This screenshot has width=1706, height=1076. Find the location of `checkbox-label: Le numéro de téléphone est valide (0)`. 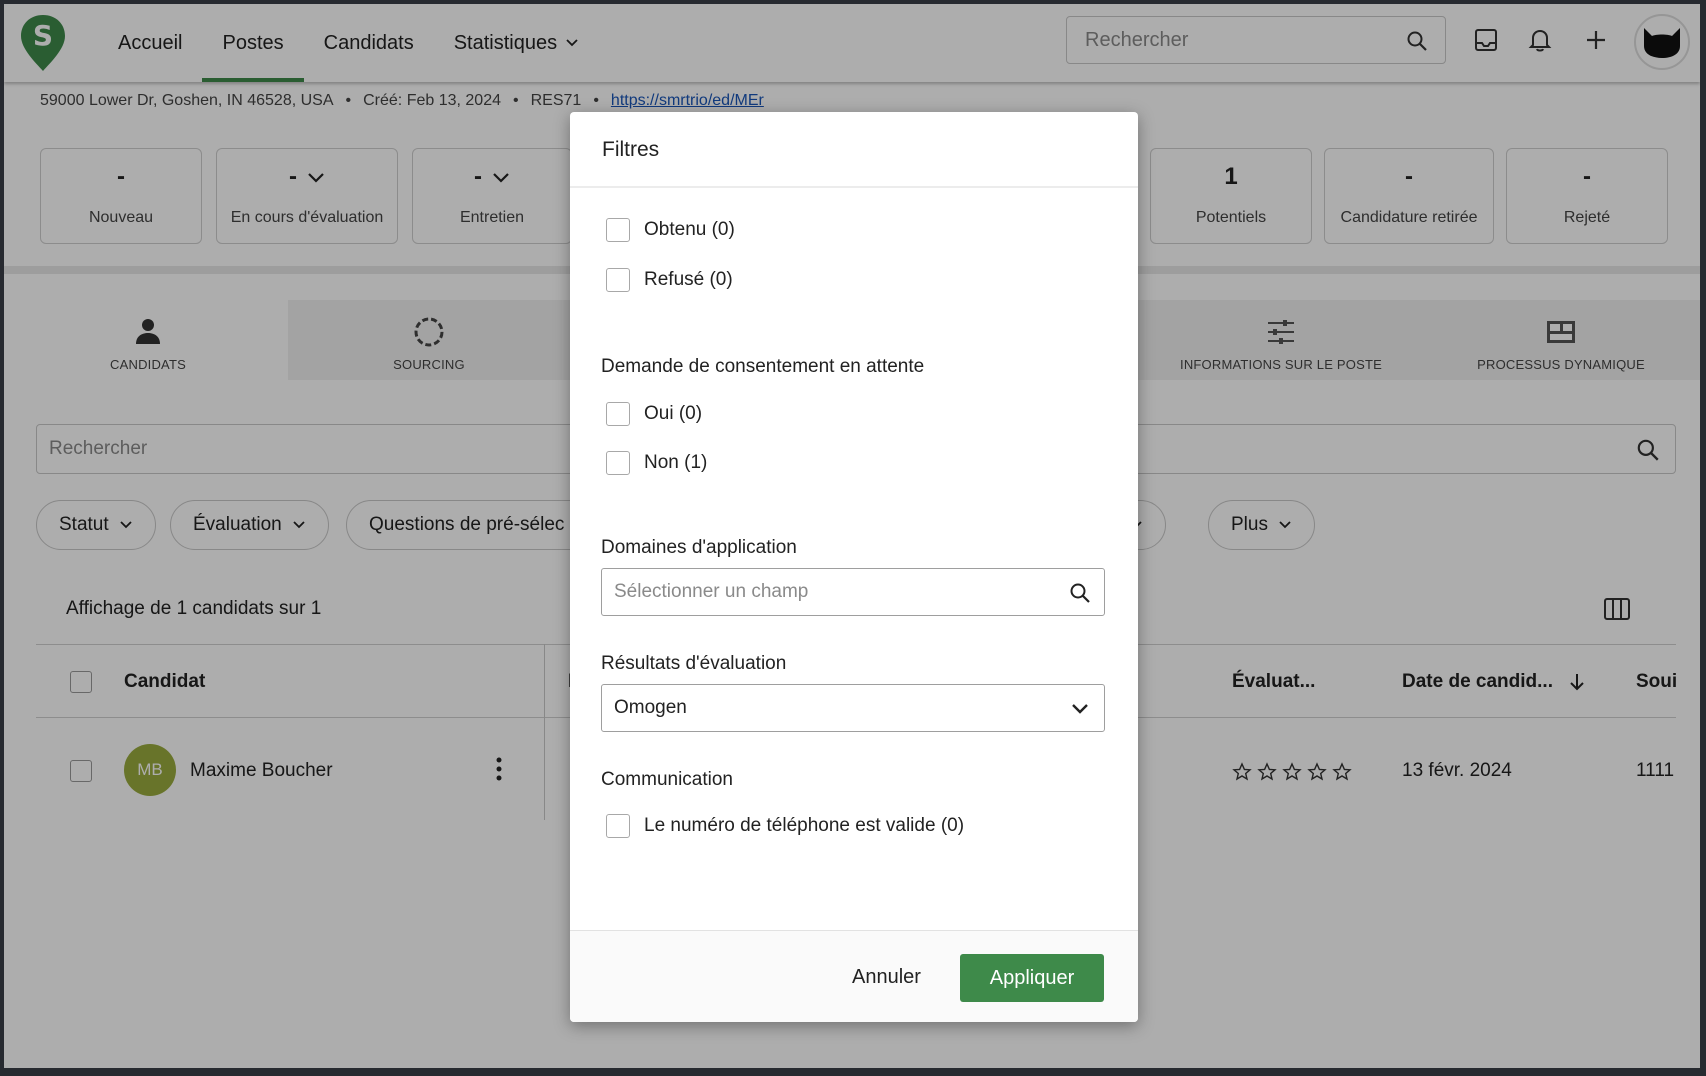

checkbox-label: Le numéro de téléphone est valide (0) is located at coordinates (804, 825).